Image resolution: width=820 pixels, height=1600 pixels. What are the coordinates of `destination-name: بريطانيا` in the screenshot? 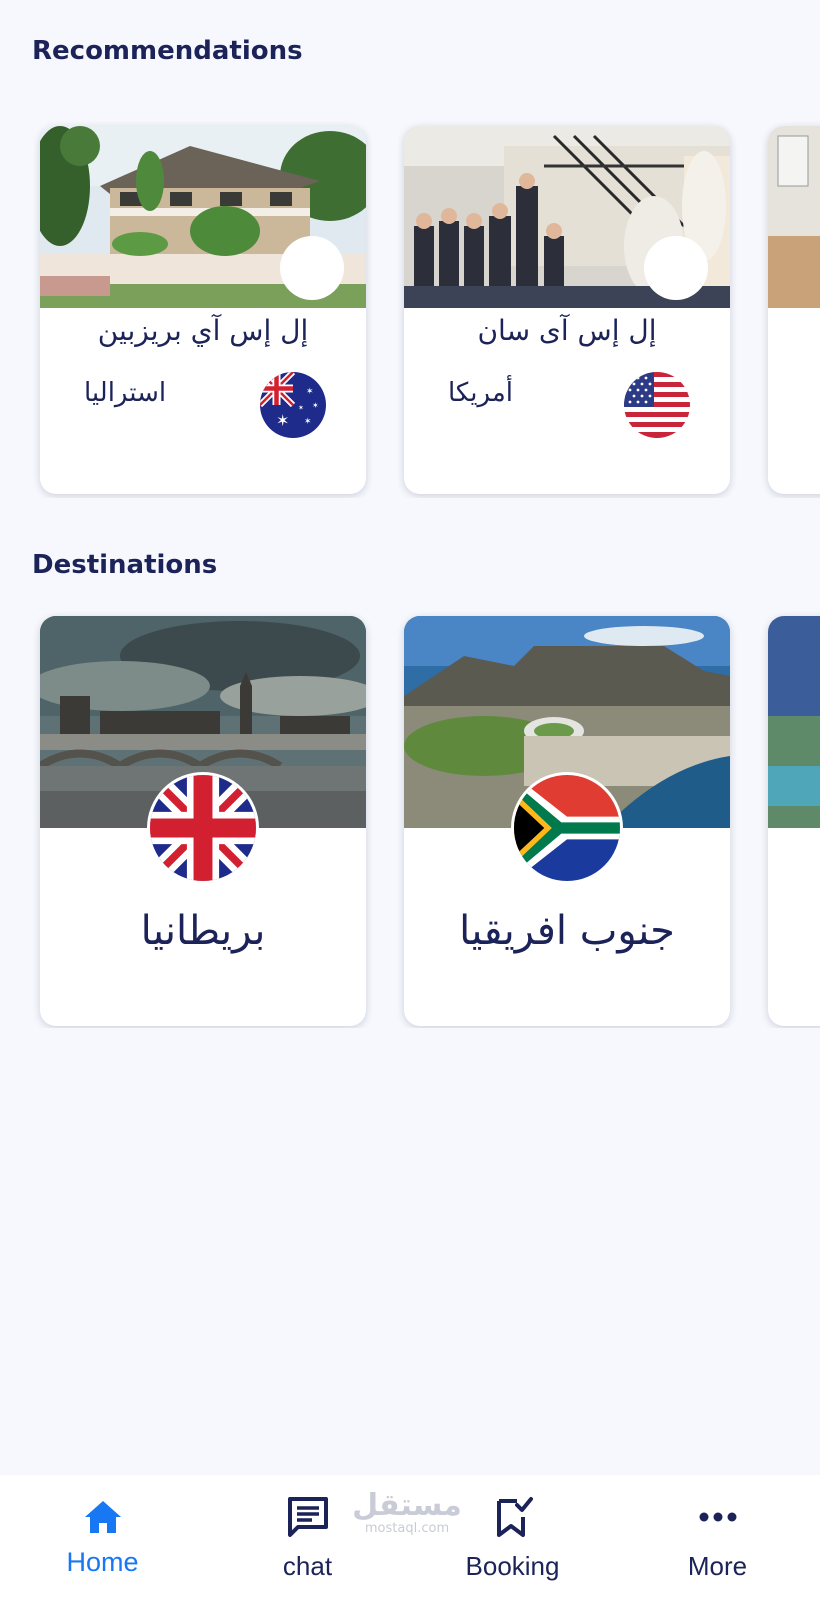 It's located at (203, 931).